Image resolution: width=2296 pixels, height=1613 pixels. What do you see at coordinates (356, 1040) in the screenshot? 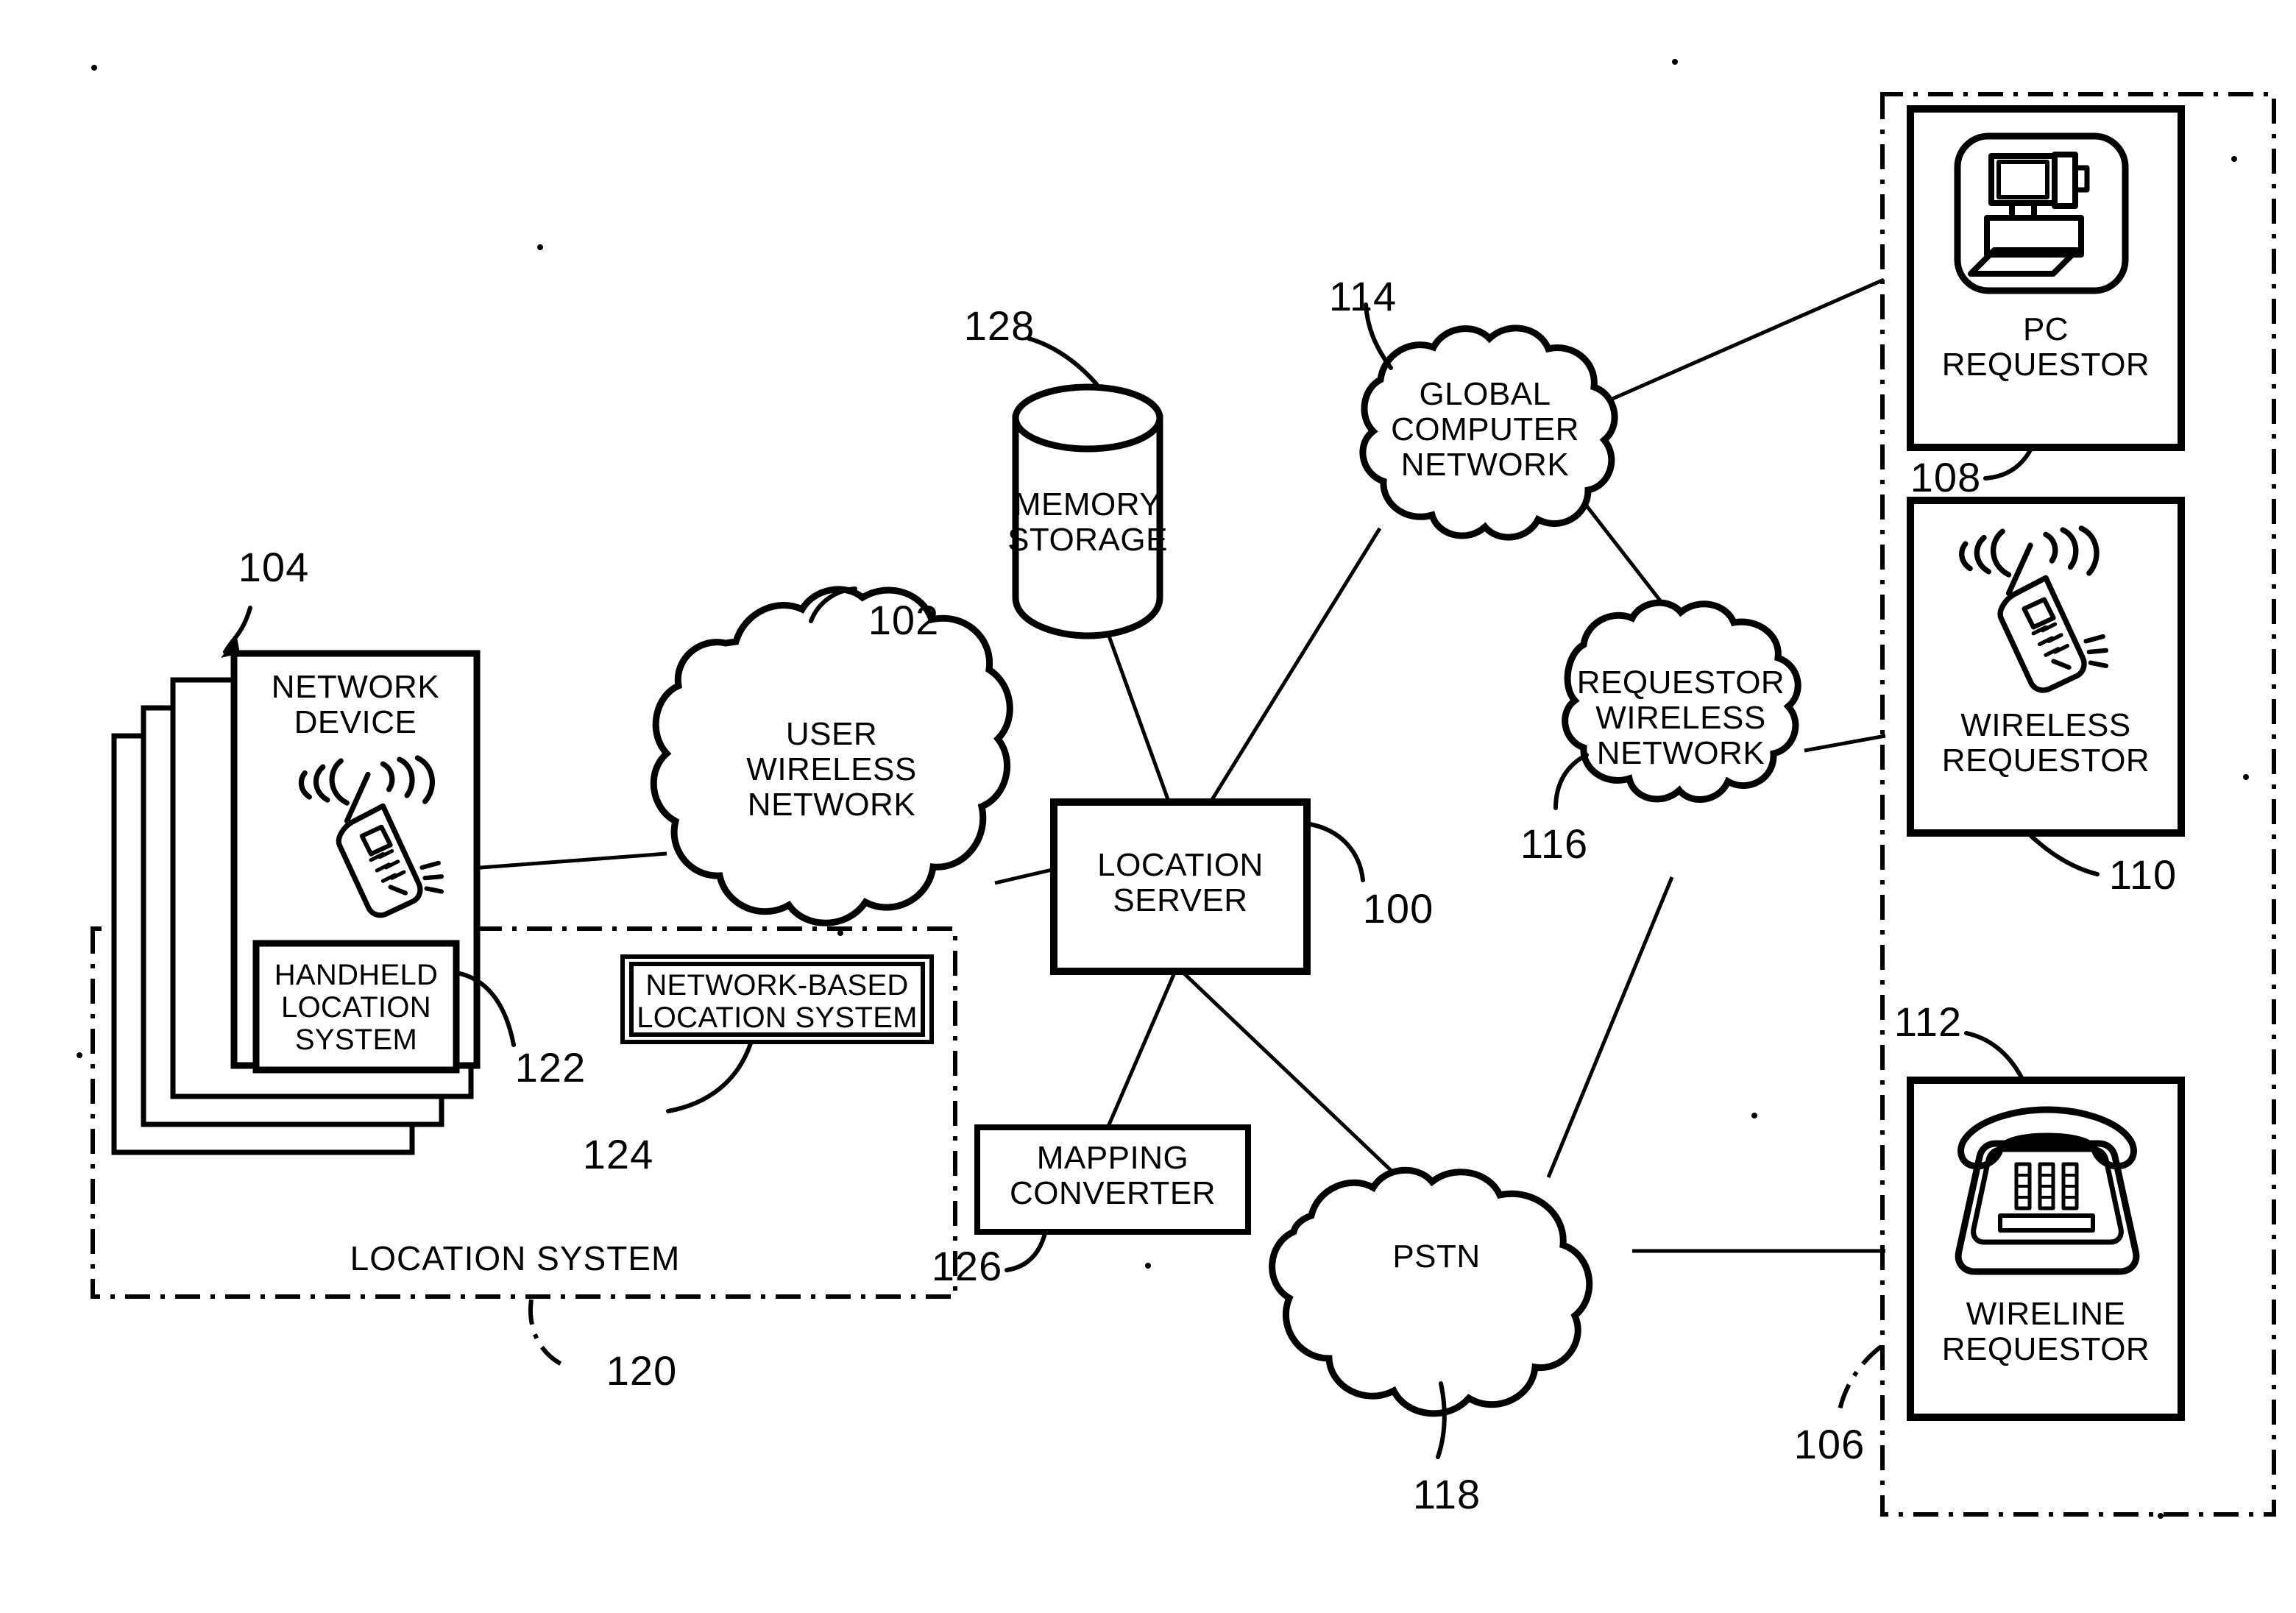
I see `handheld-location-system-label-line3: SYSTEM` at bounding box center [356, 1040].